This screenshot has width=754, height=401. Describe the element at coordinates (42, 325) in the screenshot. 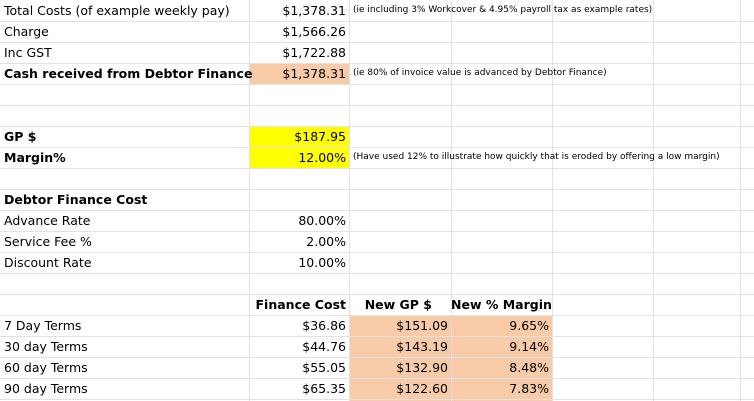

I see `term-label: 7 Day Terms` at that location.